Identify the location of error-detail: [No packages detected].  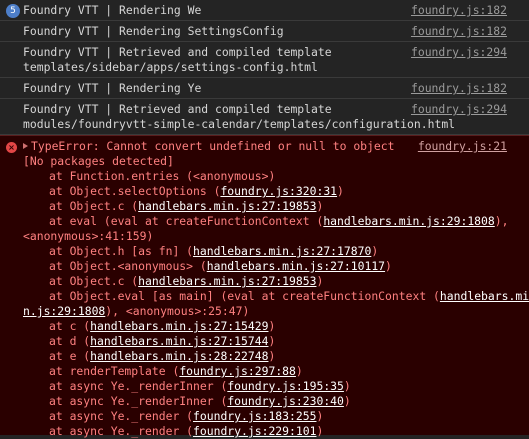
(98, 161).